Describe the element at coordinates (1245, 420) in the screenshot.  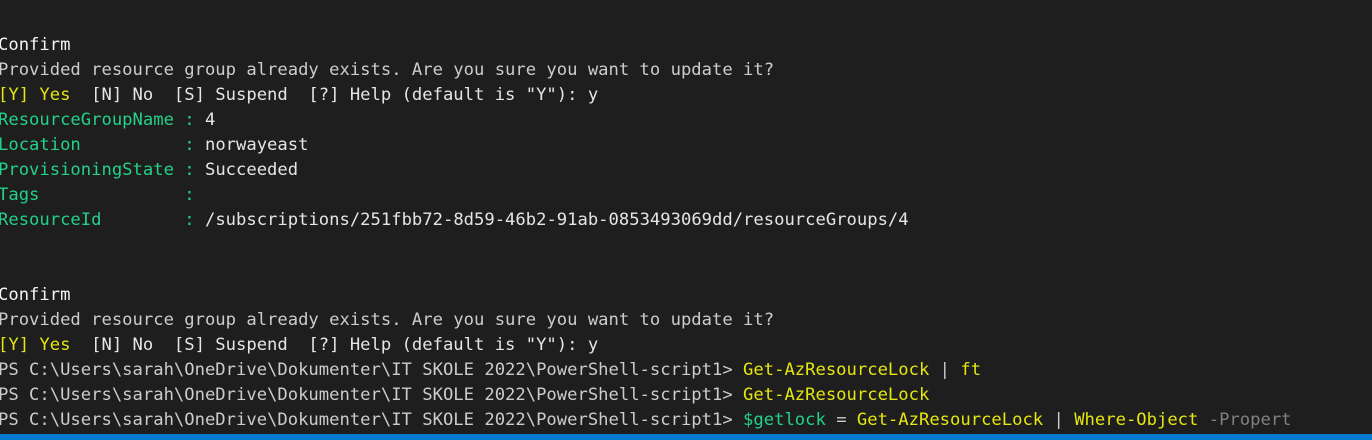
I see `parameter: -Propert` at that location.